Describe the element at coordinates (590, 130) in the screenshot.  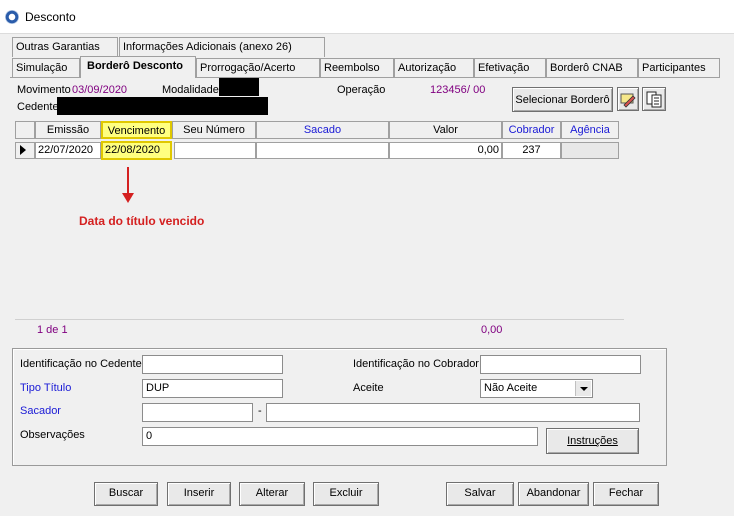
I see `col-agencia: Agência` at that location.